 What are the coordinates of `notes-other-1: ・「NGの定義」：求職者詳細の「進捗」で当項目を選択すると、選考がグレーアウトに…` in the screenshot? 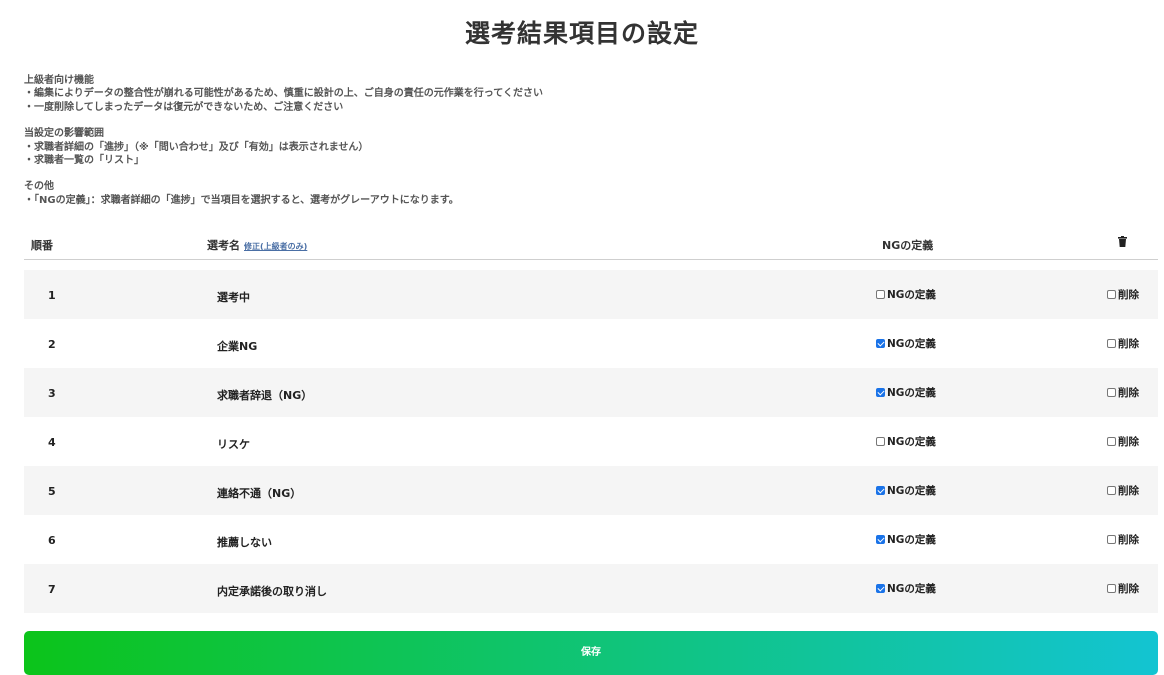 It's located at (241, 200).